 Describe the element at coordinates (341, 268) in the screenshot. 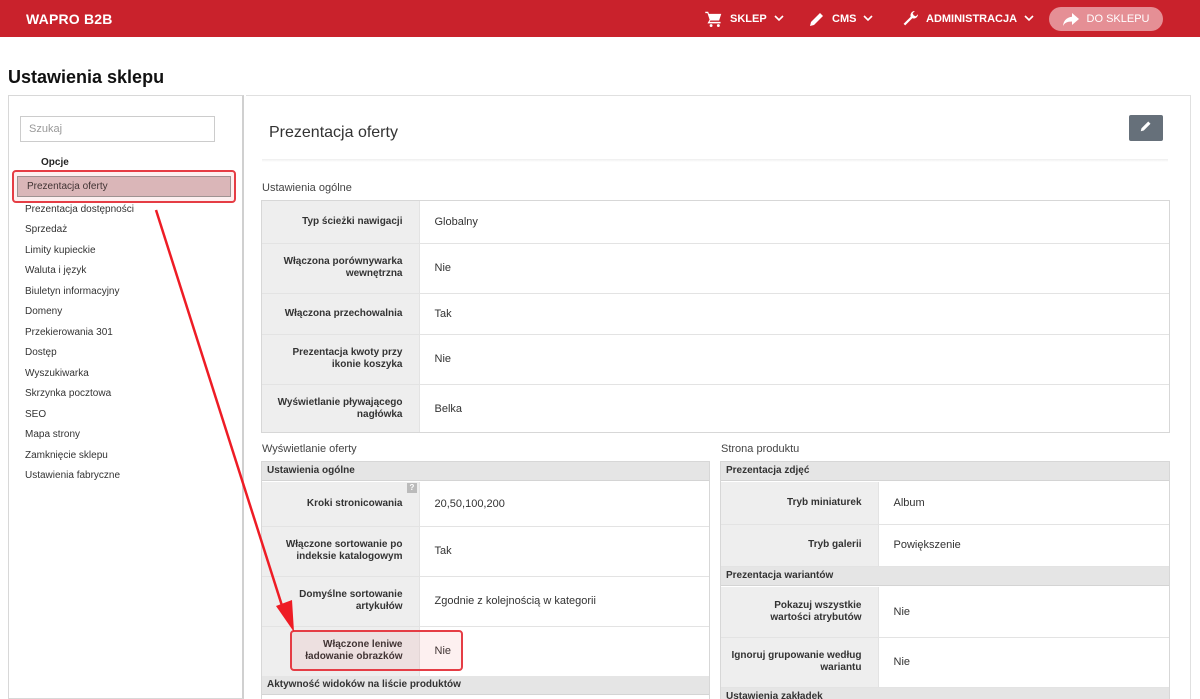

I see `setting-key: Włączona porównywarka wewnętrzna` at that location.